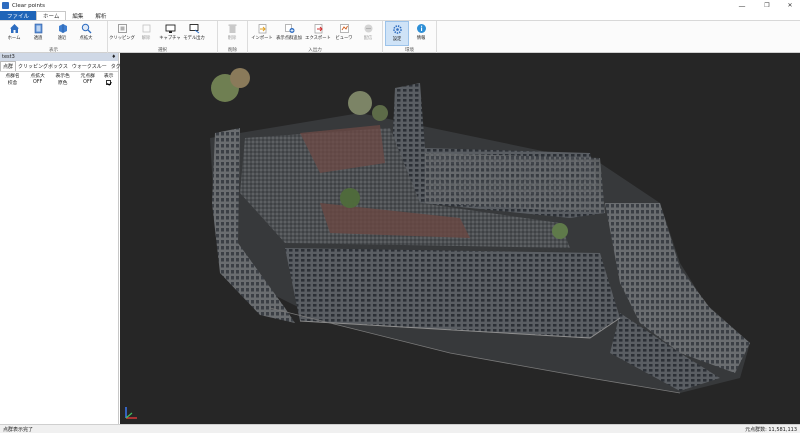 The width and height of the screenshot is (800, 433). I want to click on status-bar: 点群表示完了 元点群数: 11,581,113, so click(400, 428).